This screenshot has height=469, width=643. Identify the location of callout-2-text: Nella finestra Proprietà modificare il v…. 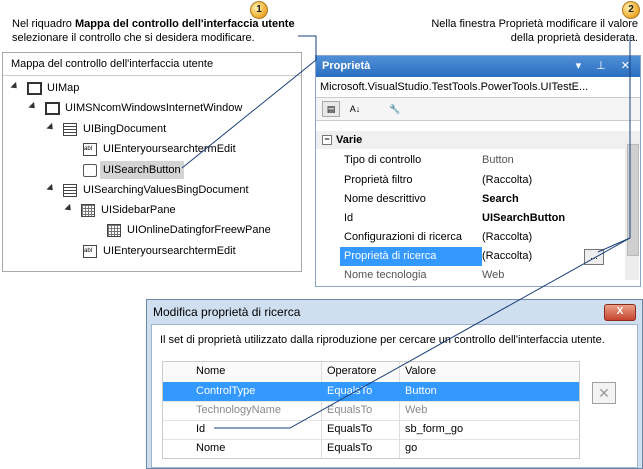
(513, 31).